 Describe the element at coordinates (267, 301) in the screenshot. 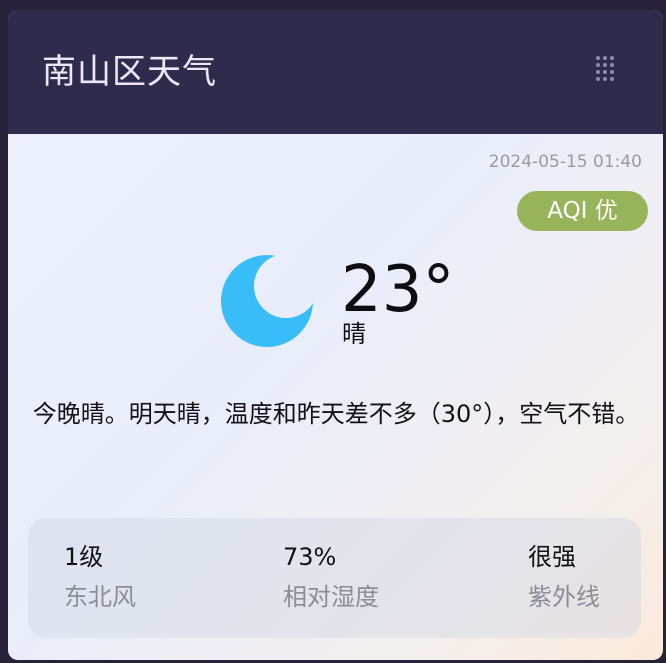

I see `moon-icon` at that location.